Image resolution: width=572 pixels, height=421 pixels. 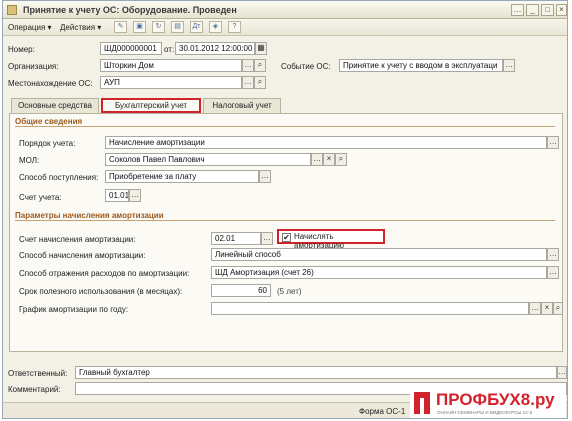 What do you see at coordinates (82, 255) in the screenshot?
I see `method-label: Способ начисления амортизации:` at bounding box center [82, 255].